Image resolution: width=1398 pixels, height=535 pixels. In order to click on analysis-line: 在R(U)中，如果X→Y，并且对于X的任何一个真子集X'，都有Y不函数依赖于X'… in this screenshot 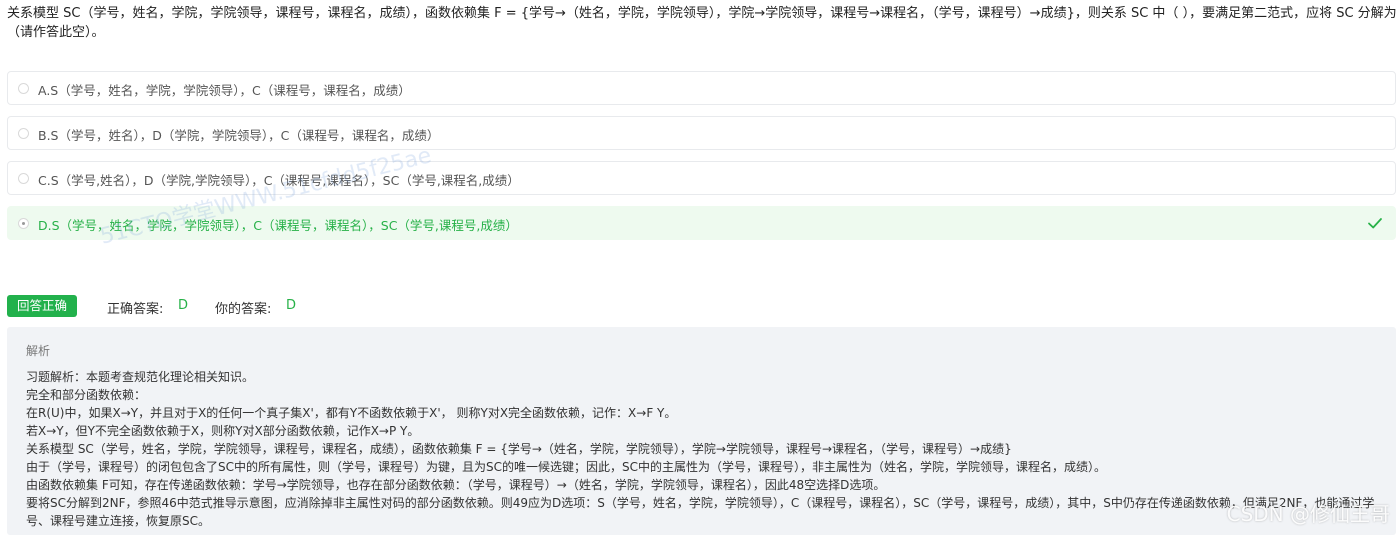, I will do `click(351, 413)`.